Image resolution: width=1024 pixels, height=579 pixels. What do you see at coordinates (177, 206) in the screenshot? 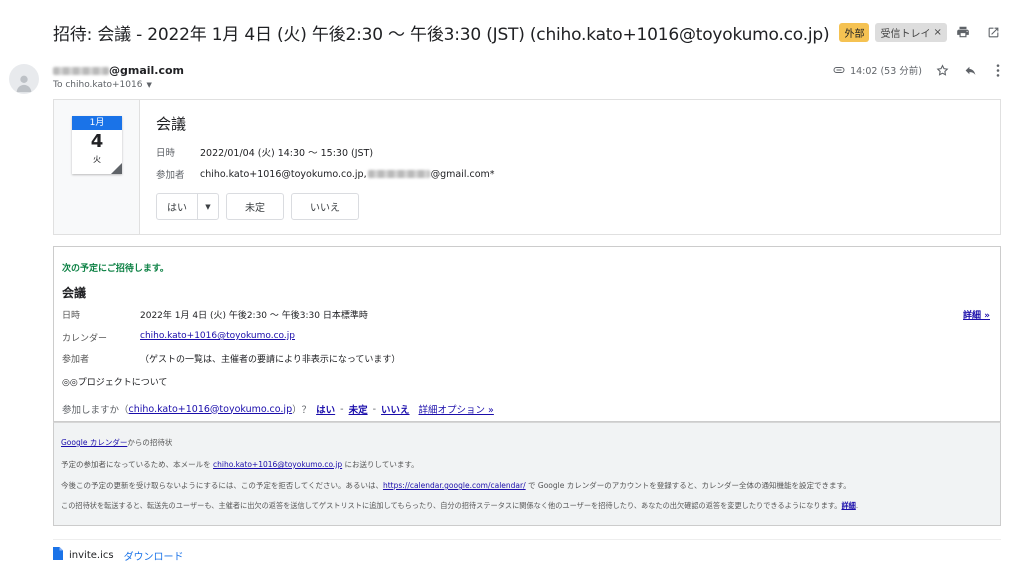
I see `rsvp-yes-button: はい` at bounding box center [177, 206].